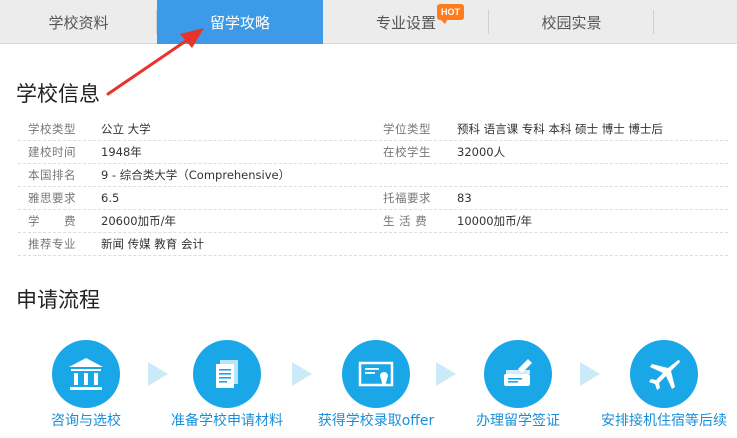 The width and height of the screenshot is (737, 438). I want to click on info-label: 推荐专业, so click(52, 244).